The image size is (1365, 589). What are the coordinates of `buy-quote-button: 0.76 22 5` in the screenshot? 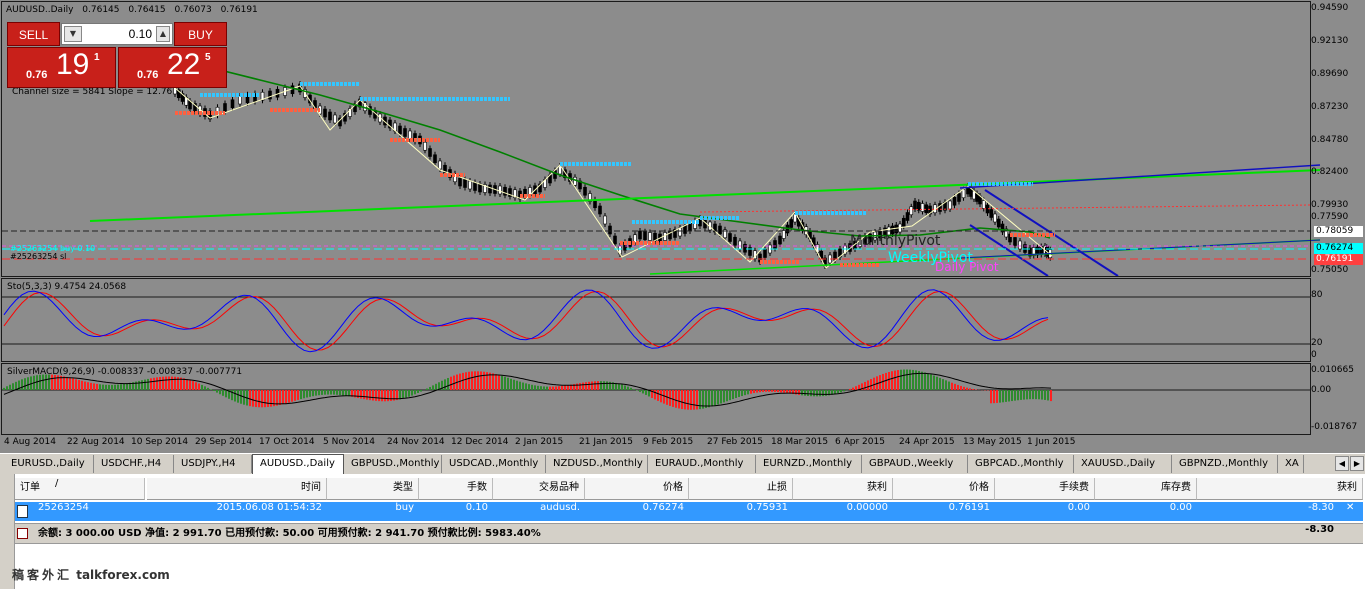 It's located at (172, 67).